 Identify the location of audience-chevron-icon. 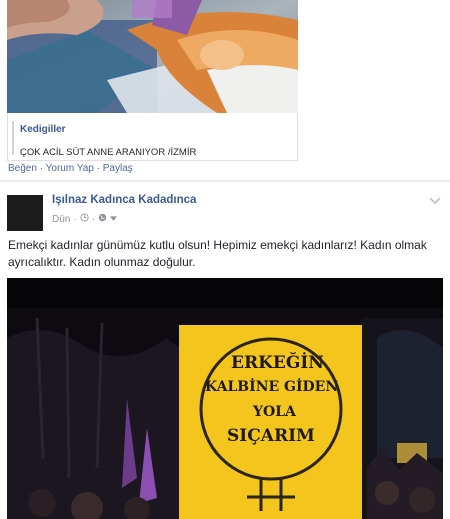
(114, 219).